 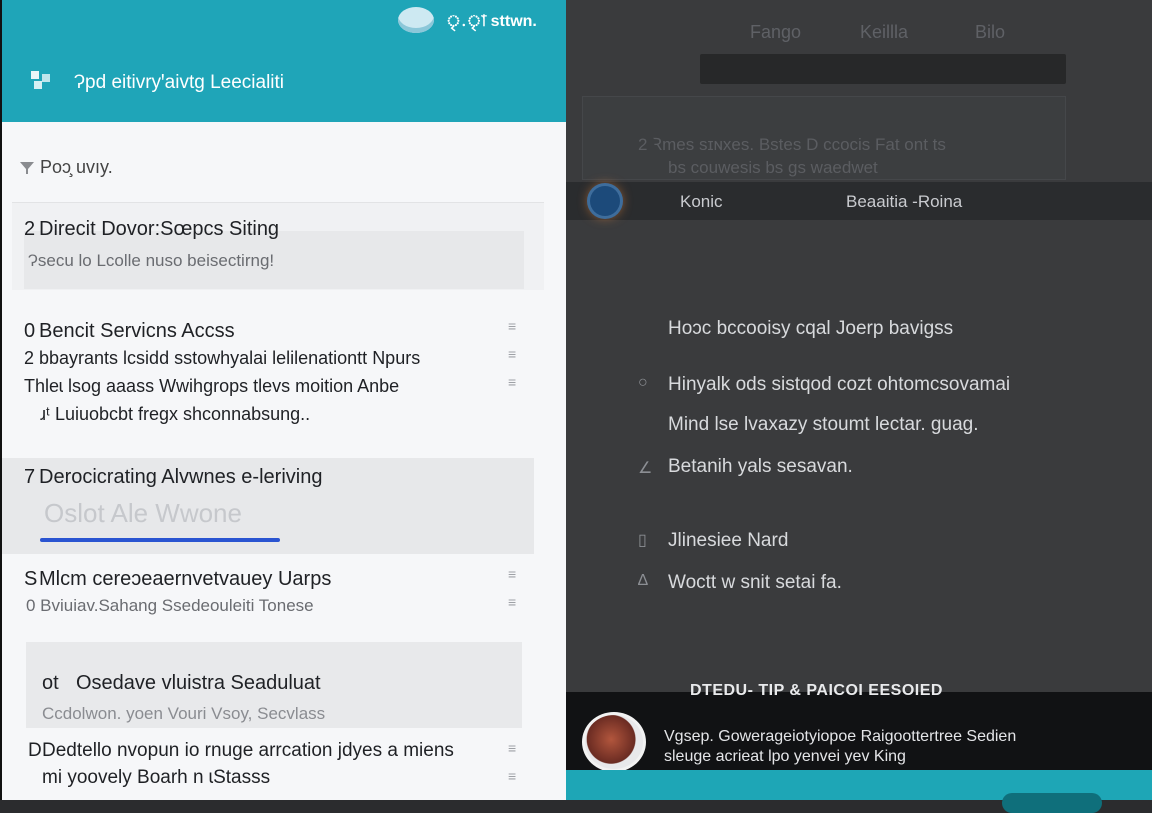 I want to click on item-index: 7, so click(x=30, y=477).